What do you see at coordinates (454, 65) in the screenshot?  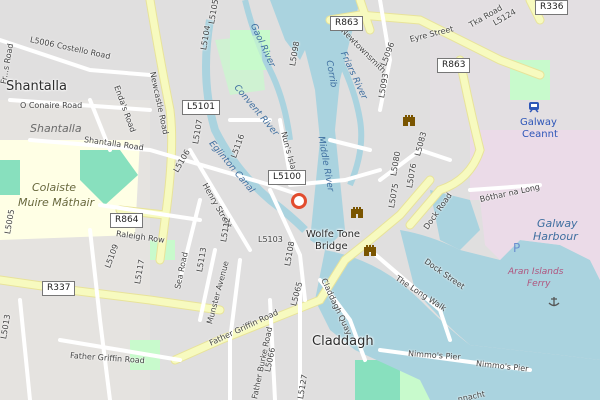 I see `road-shield-r863-east: R863` at bounding box center [454, 65].